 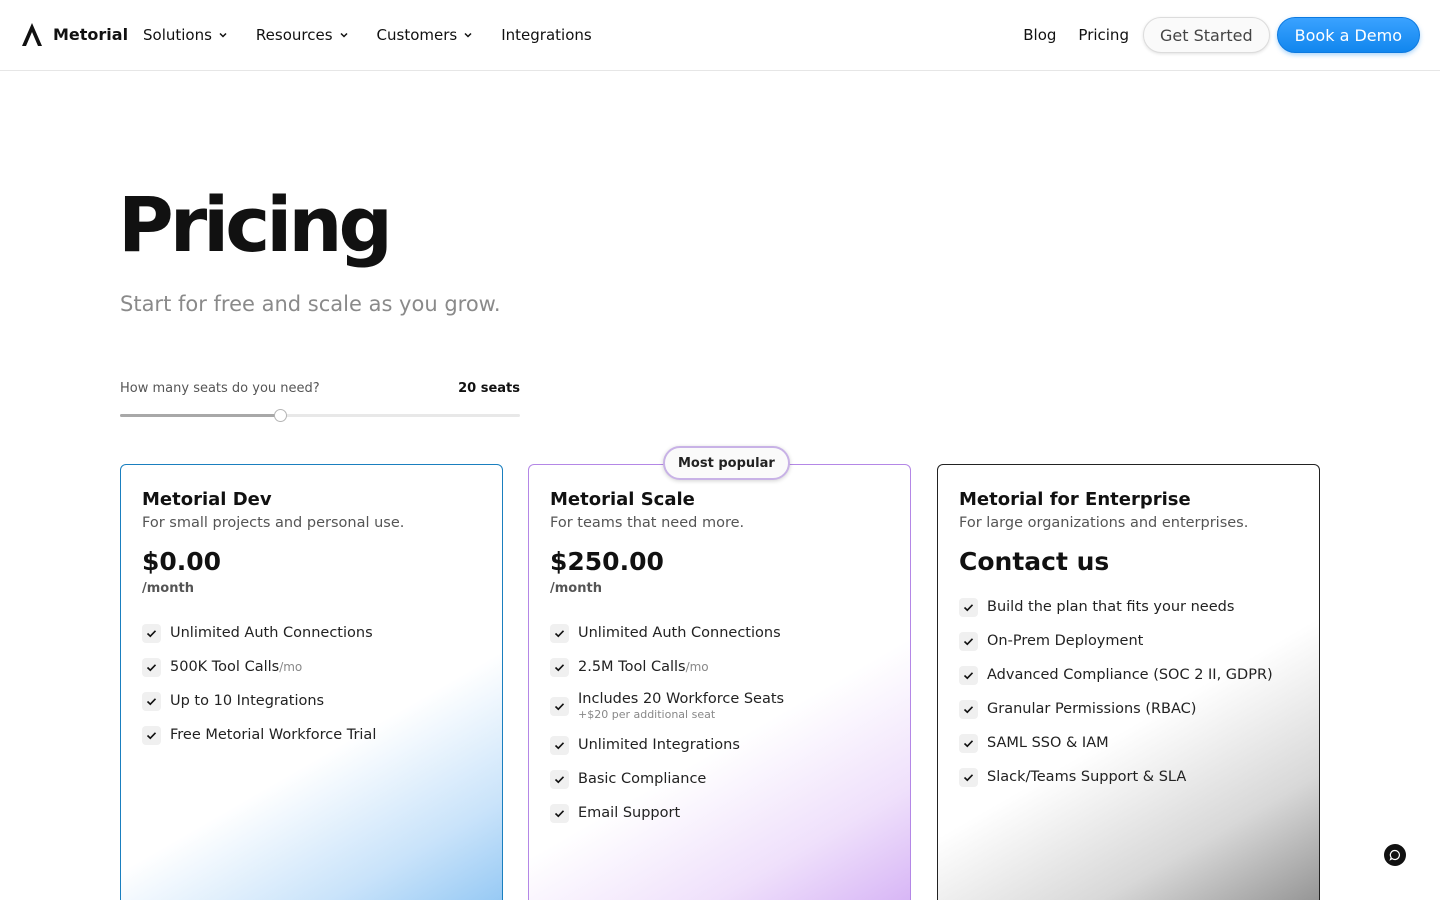 I want to click on feature-item: On-Prem Deployment, so click(x=1129, y=641).